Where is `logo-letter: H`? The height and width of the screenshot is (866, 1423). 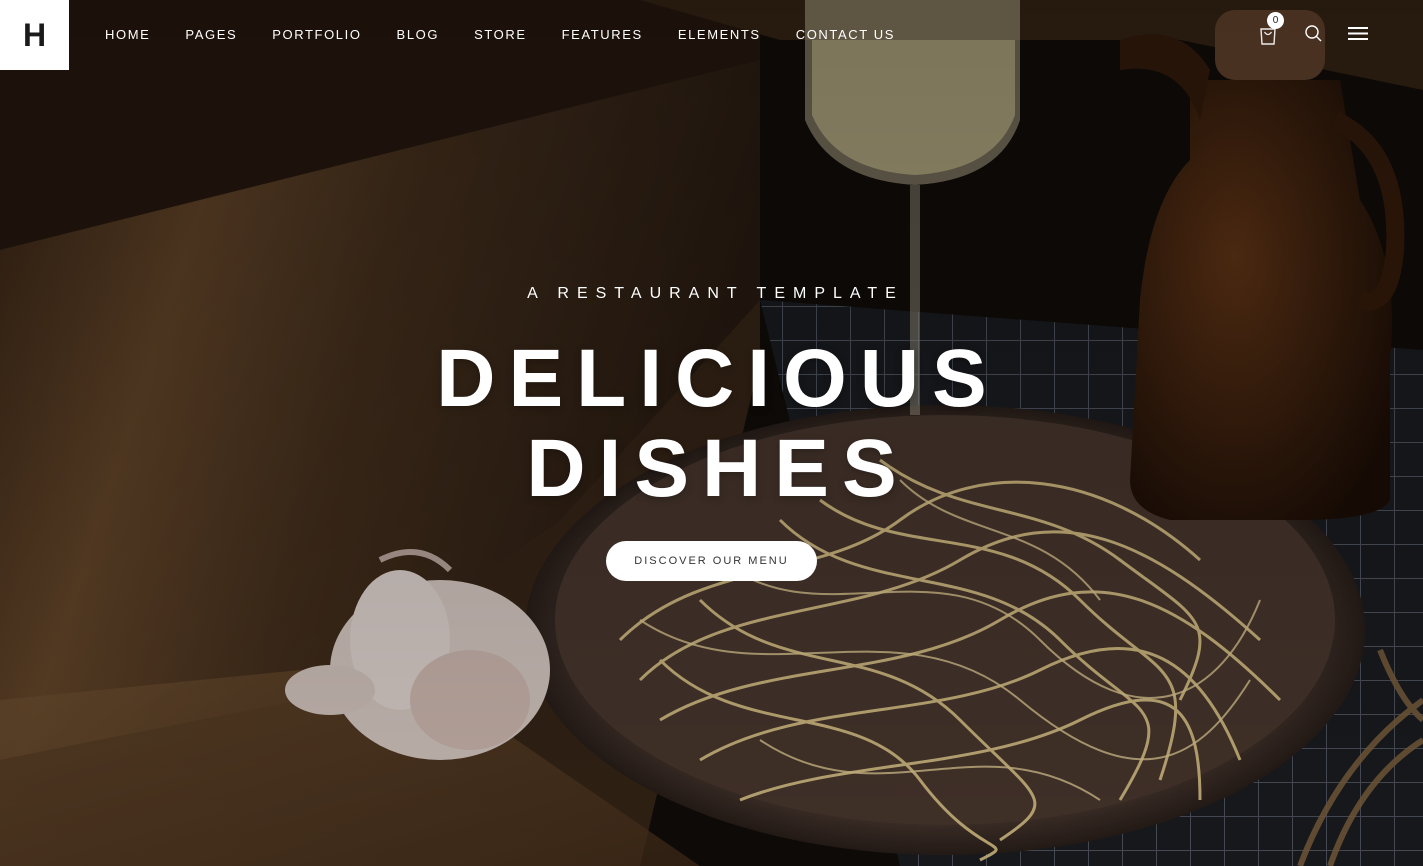 logo-letter: H is located at coordinates (34, 35).